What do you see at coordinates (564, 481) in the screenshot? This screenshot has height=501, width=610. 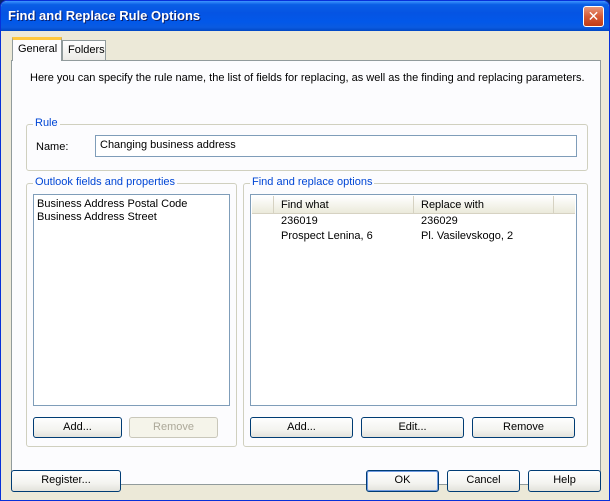 I see `help-button: Help` at bounding box center [564, 481].